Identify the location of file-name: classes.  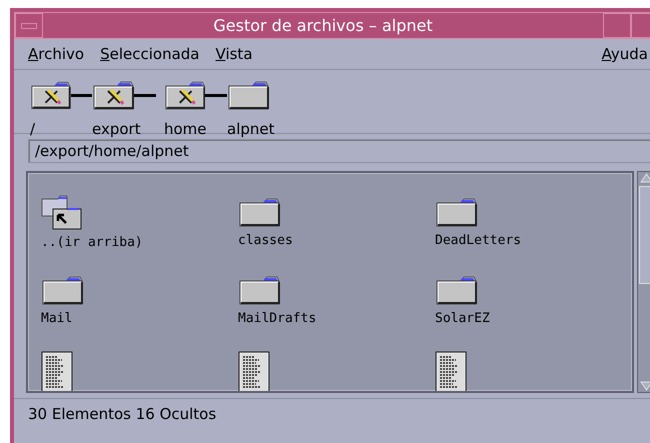
(265, 240).